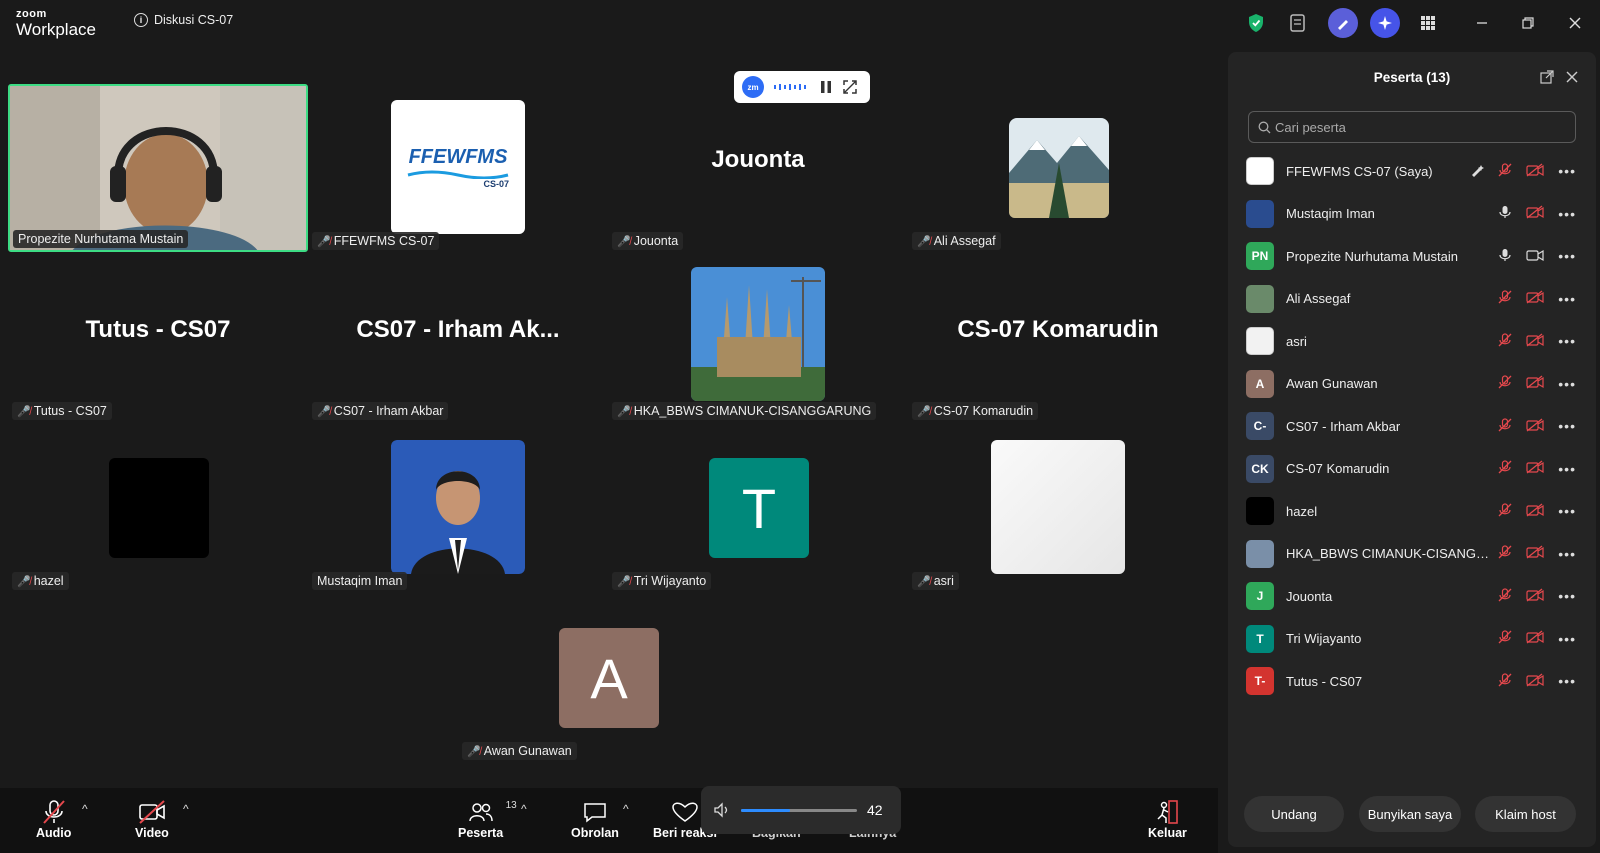  I want to click on video-tile: Jouonta 🎤̸ Jouonta, so click(758, 168).